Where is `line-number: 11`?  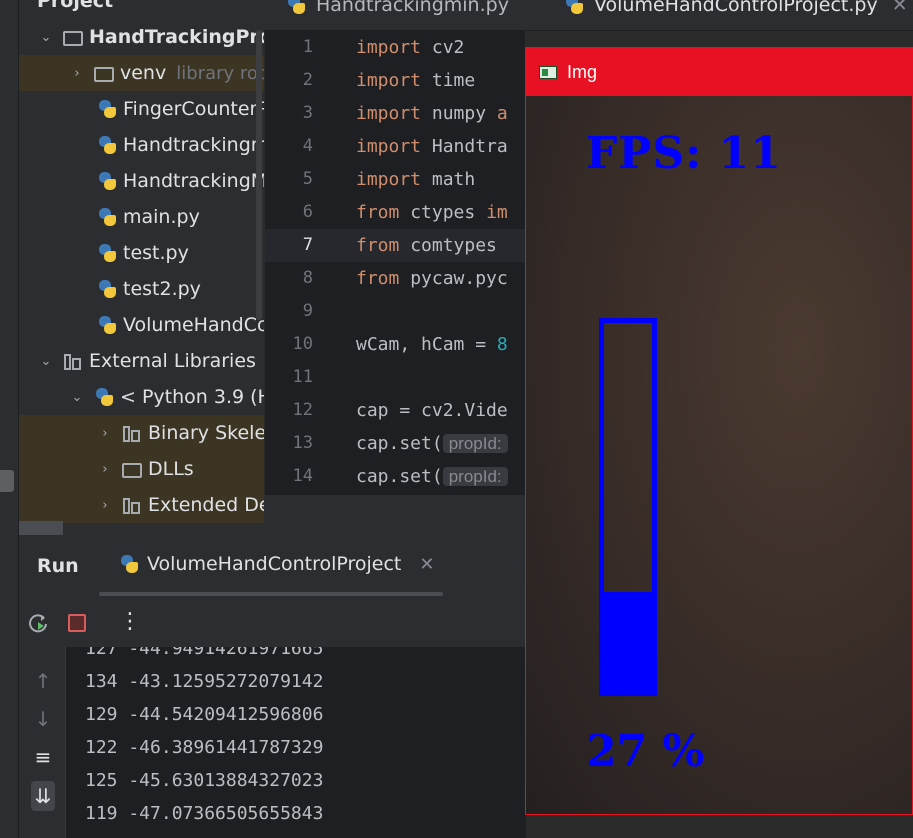
line-number: 11 is located at coordinates (302, 377).